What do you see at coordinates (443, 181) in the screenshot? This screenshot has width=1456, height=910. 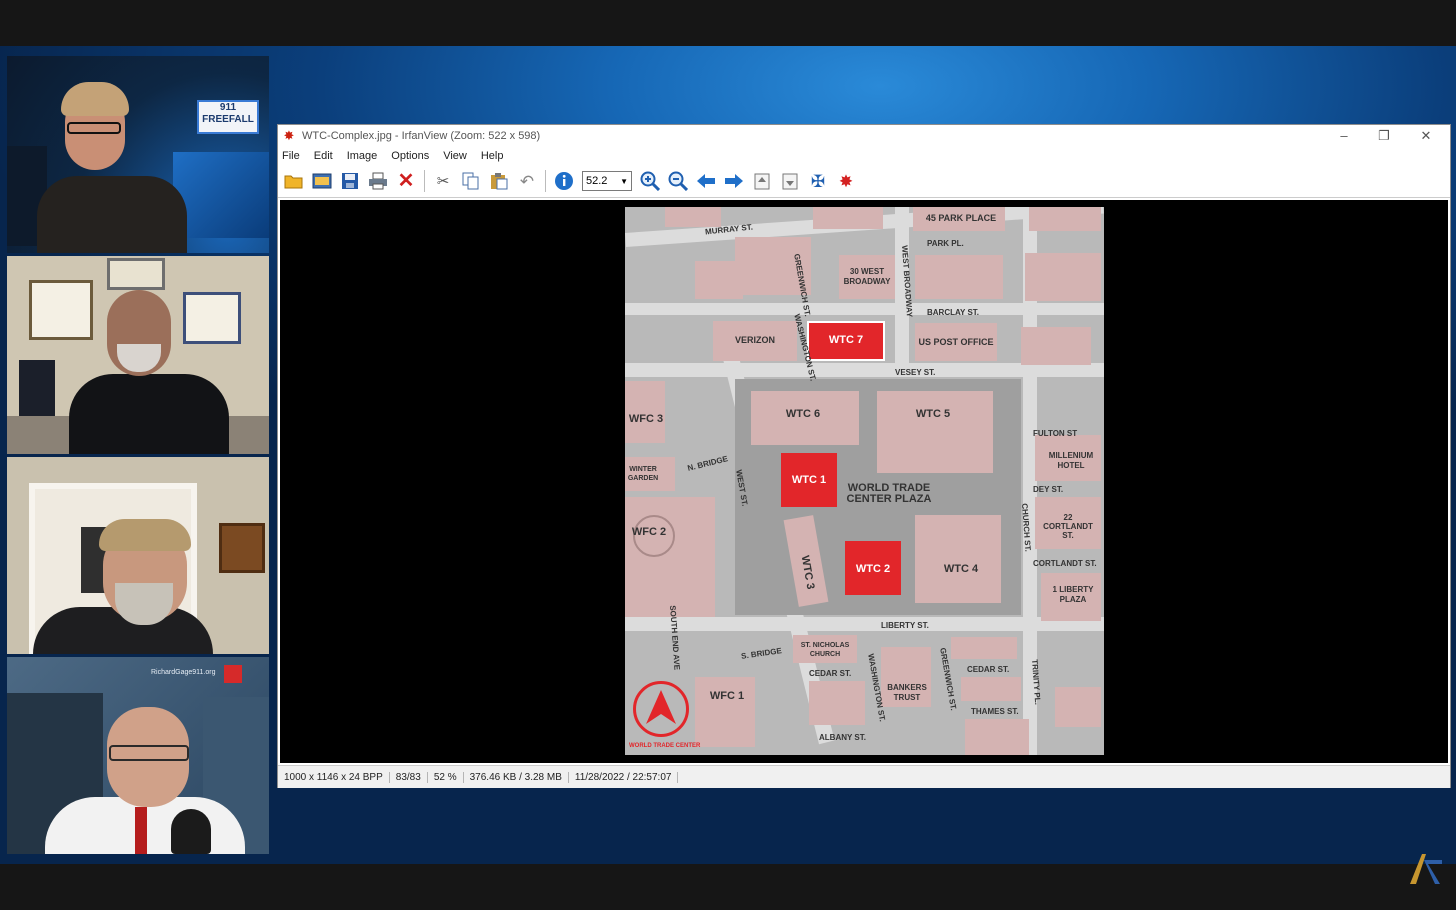 I see `cut-icon: ✂` at bounding box center [443, 181].